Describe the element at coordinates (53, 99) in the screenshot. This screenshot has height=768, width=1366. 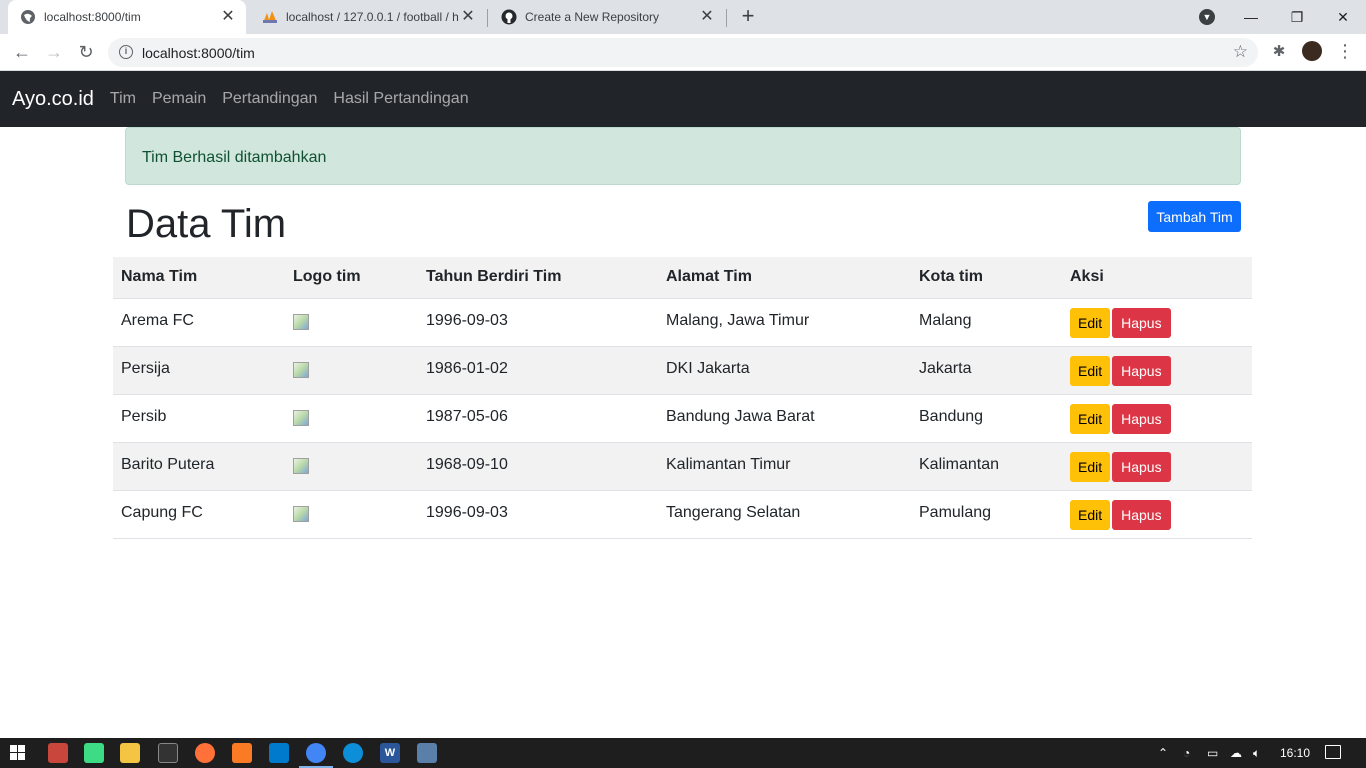
I see `brand-logo: Ayo.co.id` at that location.